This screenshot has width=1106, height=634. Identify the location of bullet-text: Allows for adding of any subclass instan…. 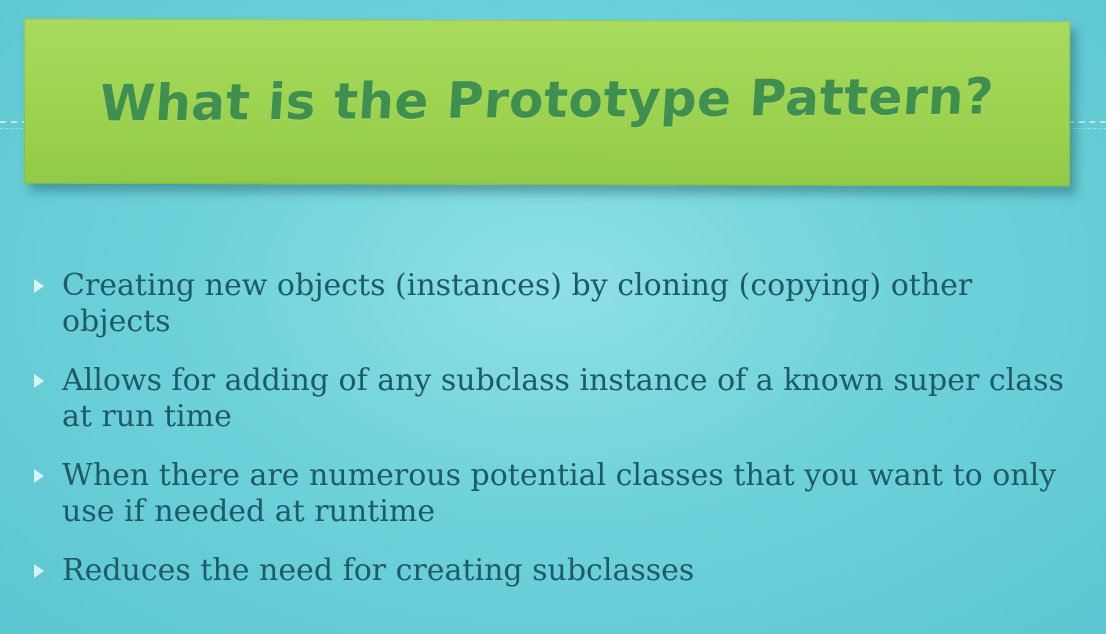
(563, 398).